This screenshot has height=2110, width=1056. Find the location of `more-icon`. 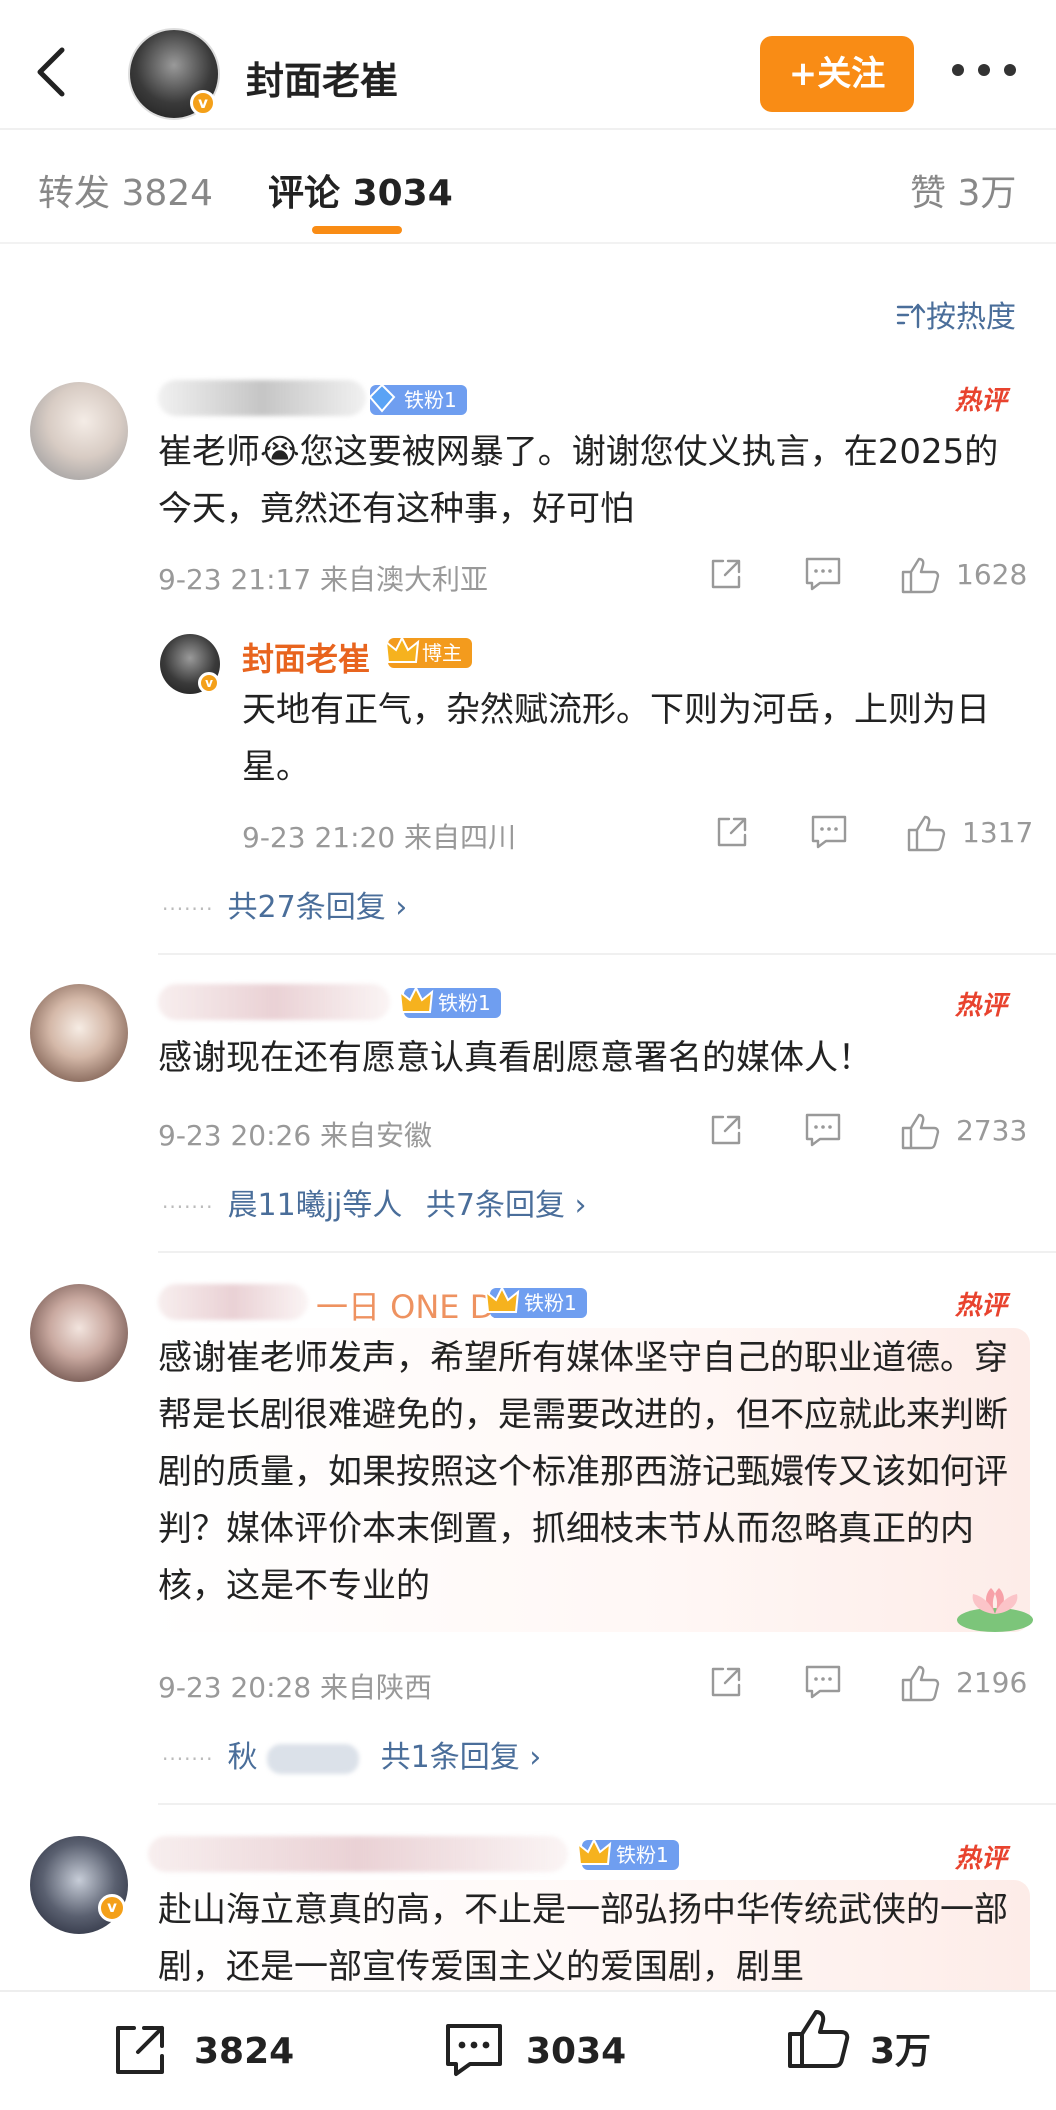

more-icon is located at coordinates (958, 70).